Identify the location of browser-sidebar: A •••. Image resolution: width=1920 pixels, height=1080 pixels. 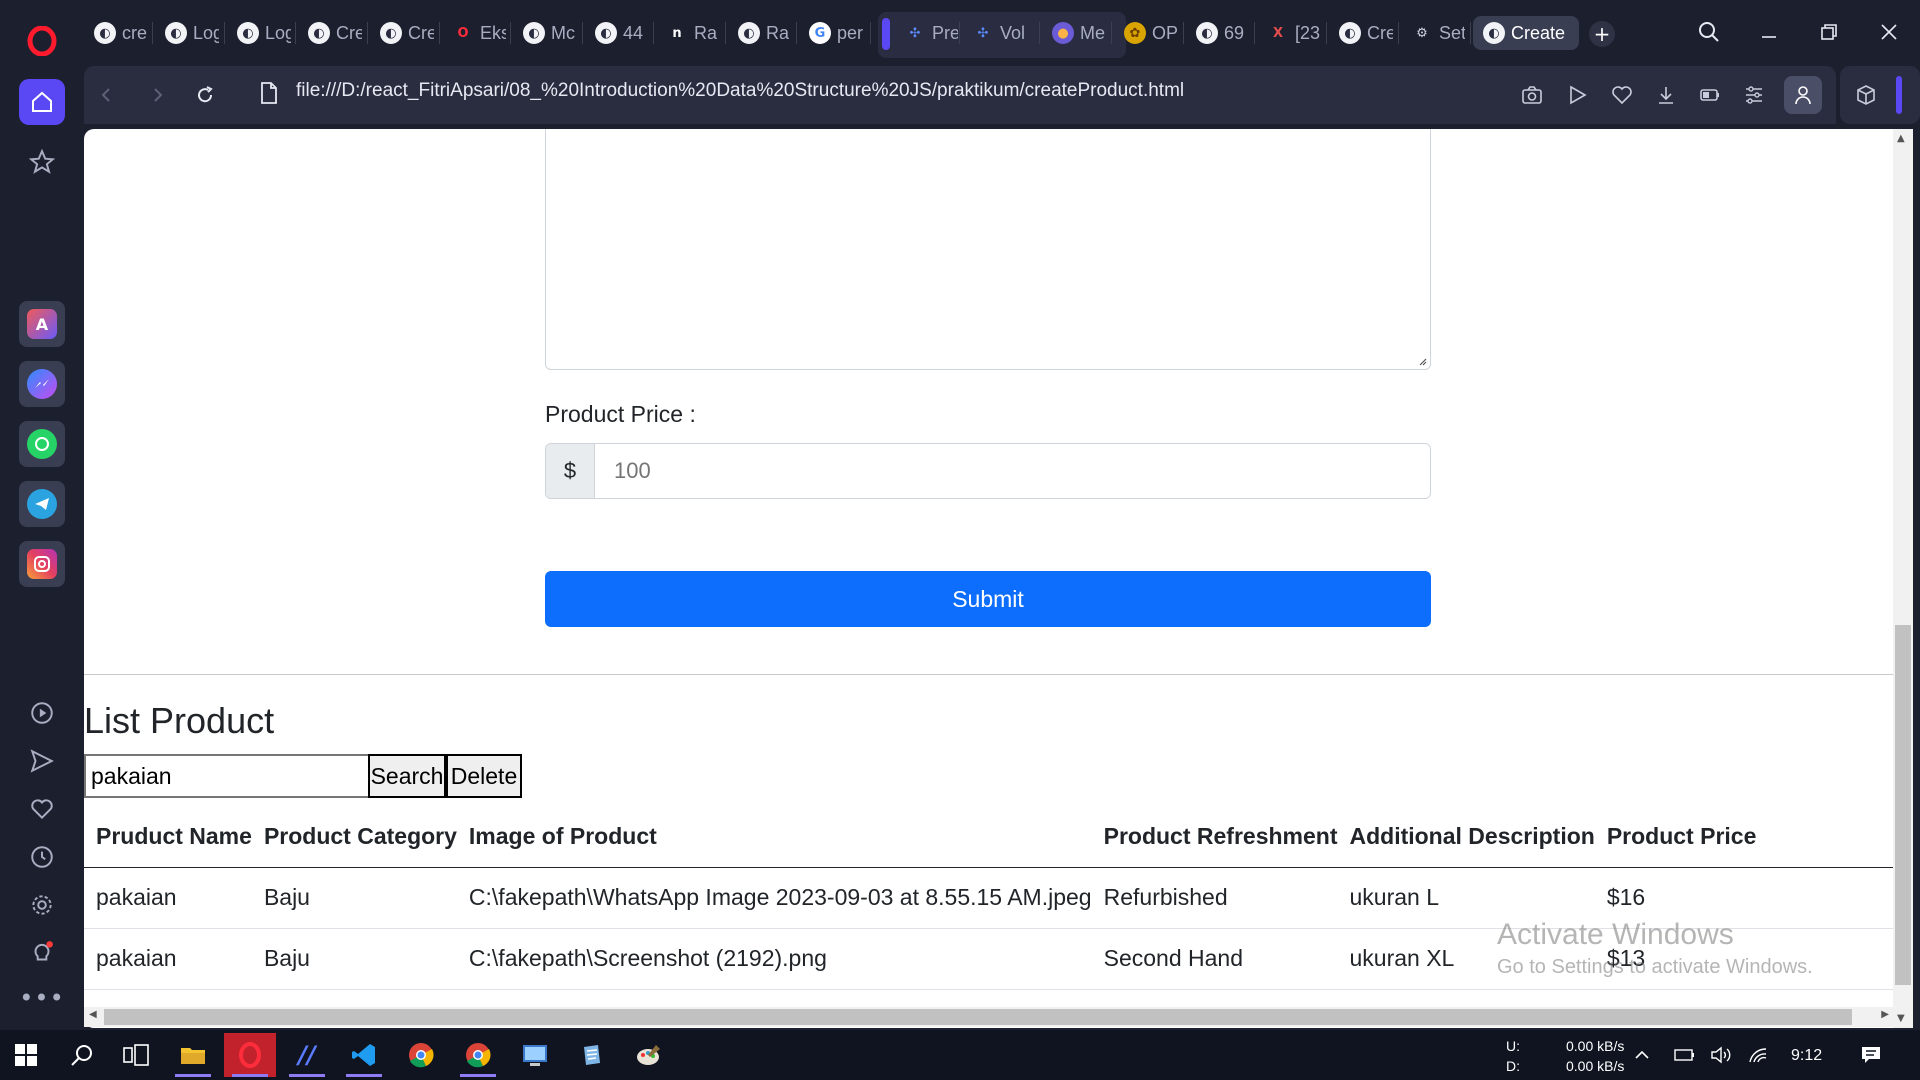
(42, 515).